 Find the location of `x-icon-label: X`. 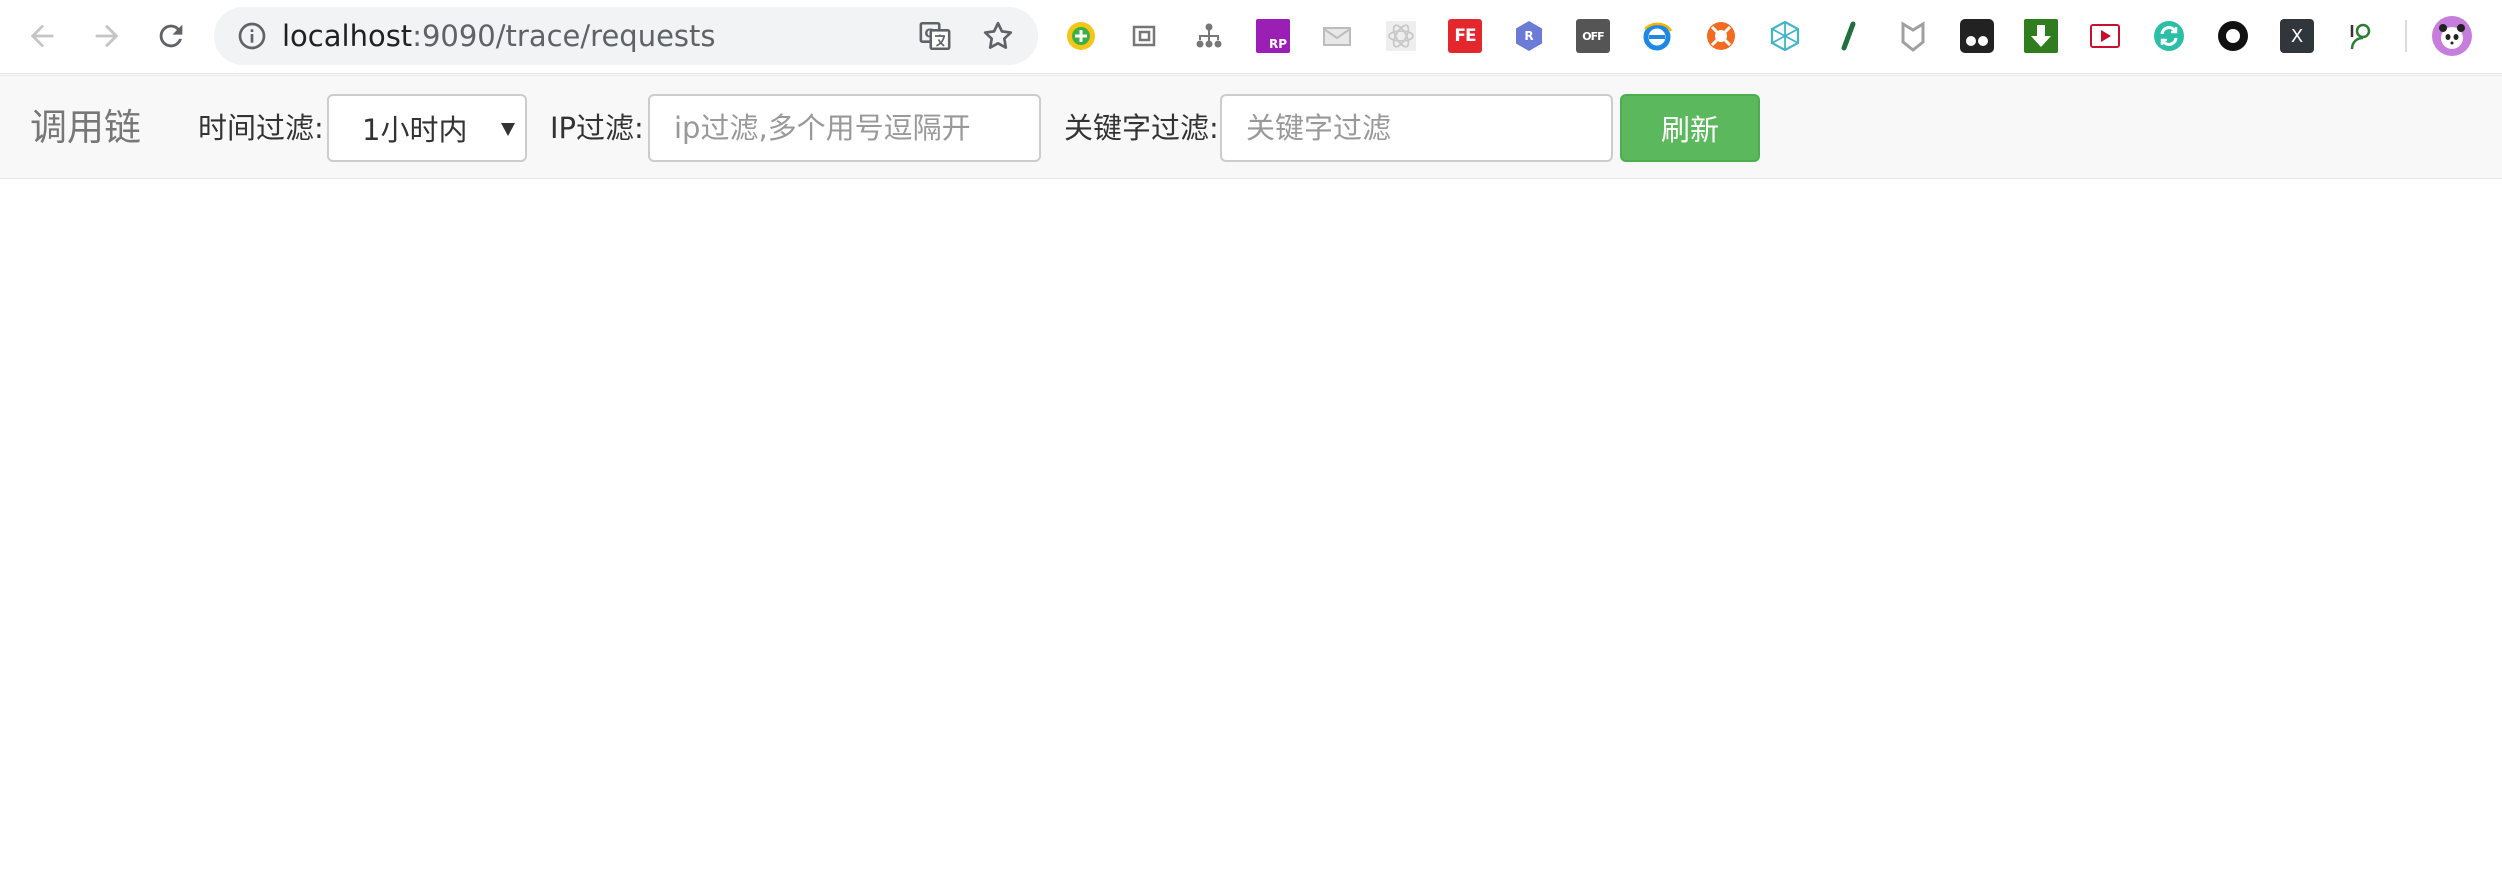

x-icon-label: X is located at coordinates (2297, 36).